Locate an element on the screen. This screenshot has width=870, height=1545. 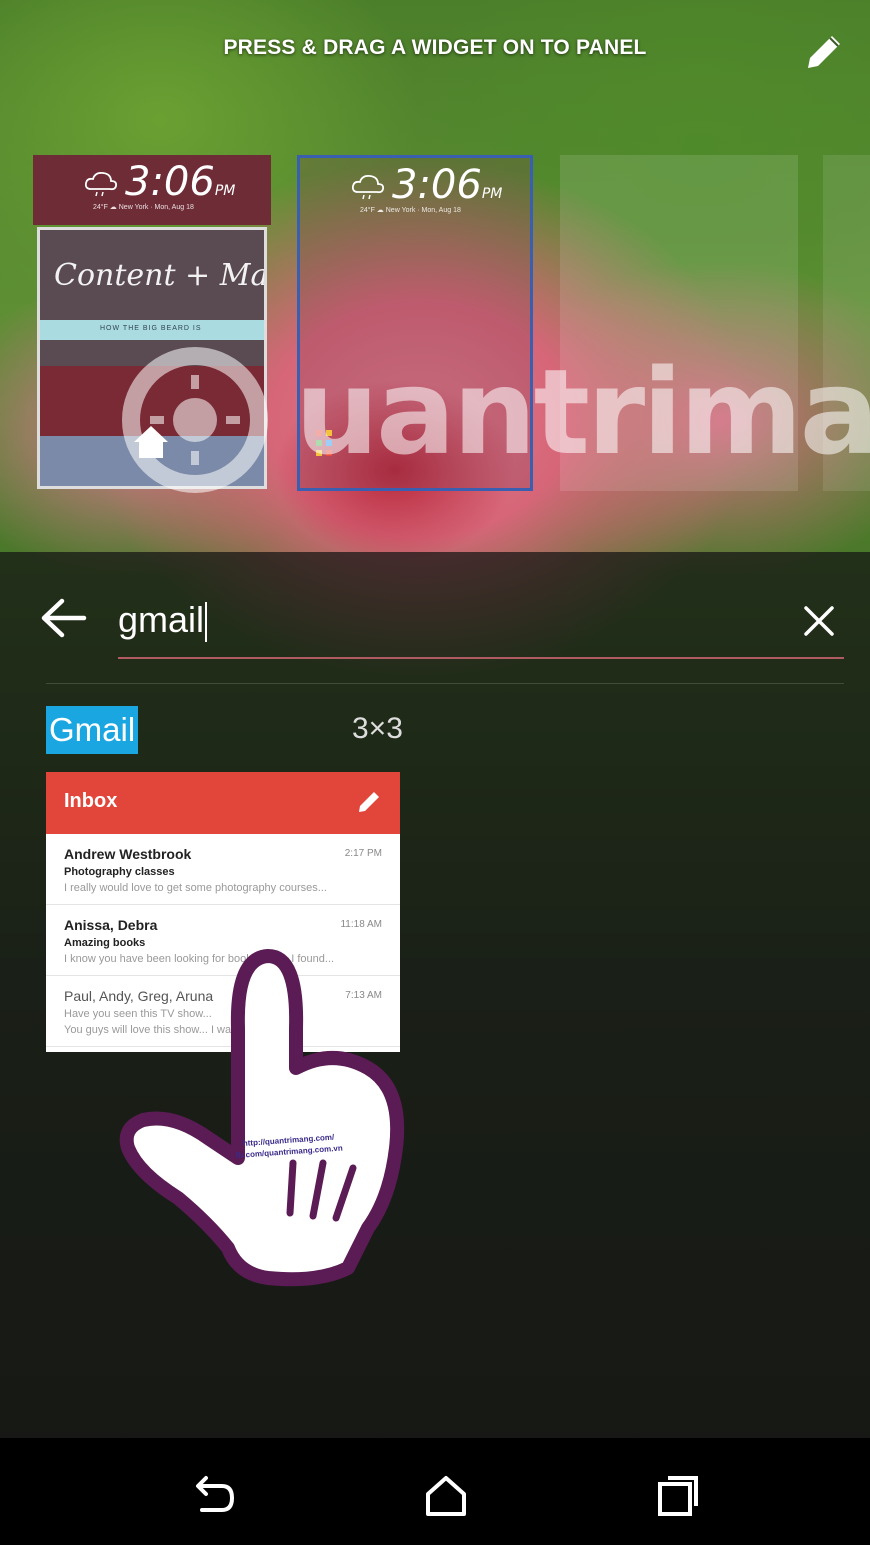
gmail-inbox-title: Inbox is located at coordinates (91, 801).